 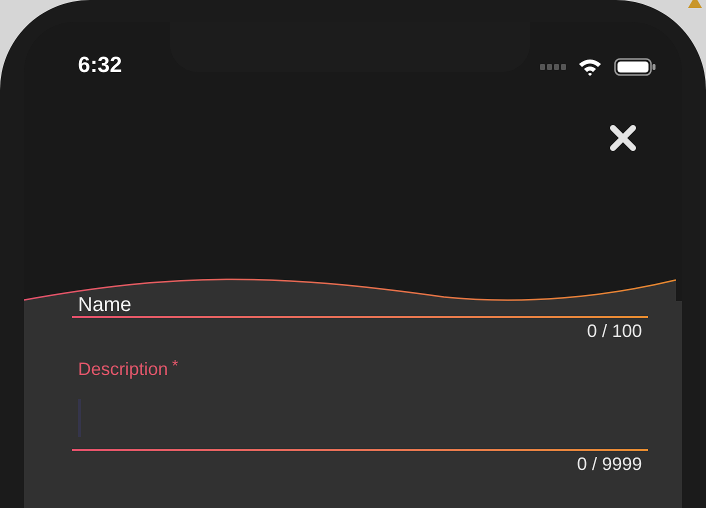 What do you see at coordinates (175, 367) in the screenshot?
I see `required-mark: *` at bounding box center [175, 367].